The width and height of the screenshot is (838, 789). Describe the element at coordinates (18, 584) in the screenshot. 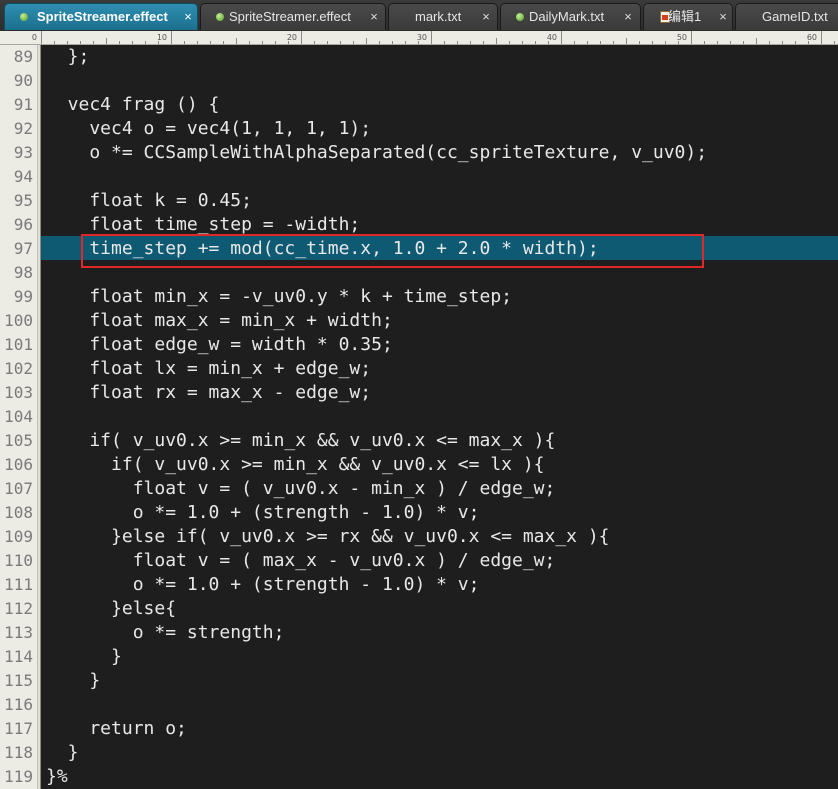

I see `line-number: 111` at that location.